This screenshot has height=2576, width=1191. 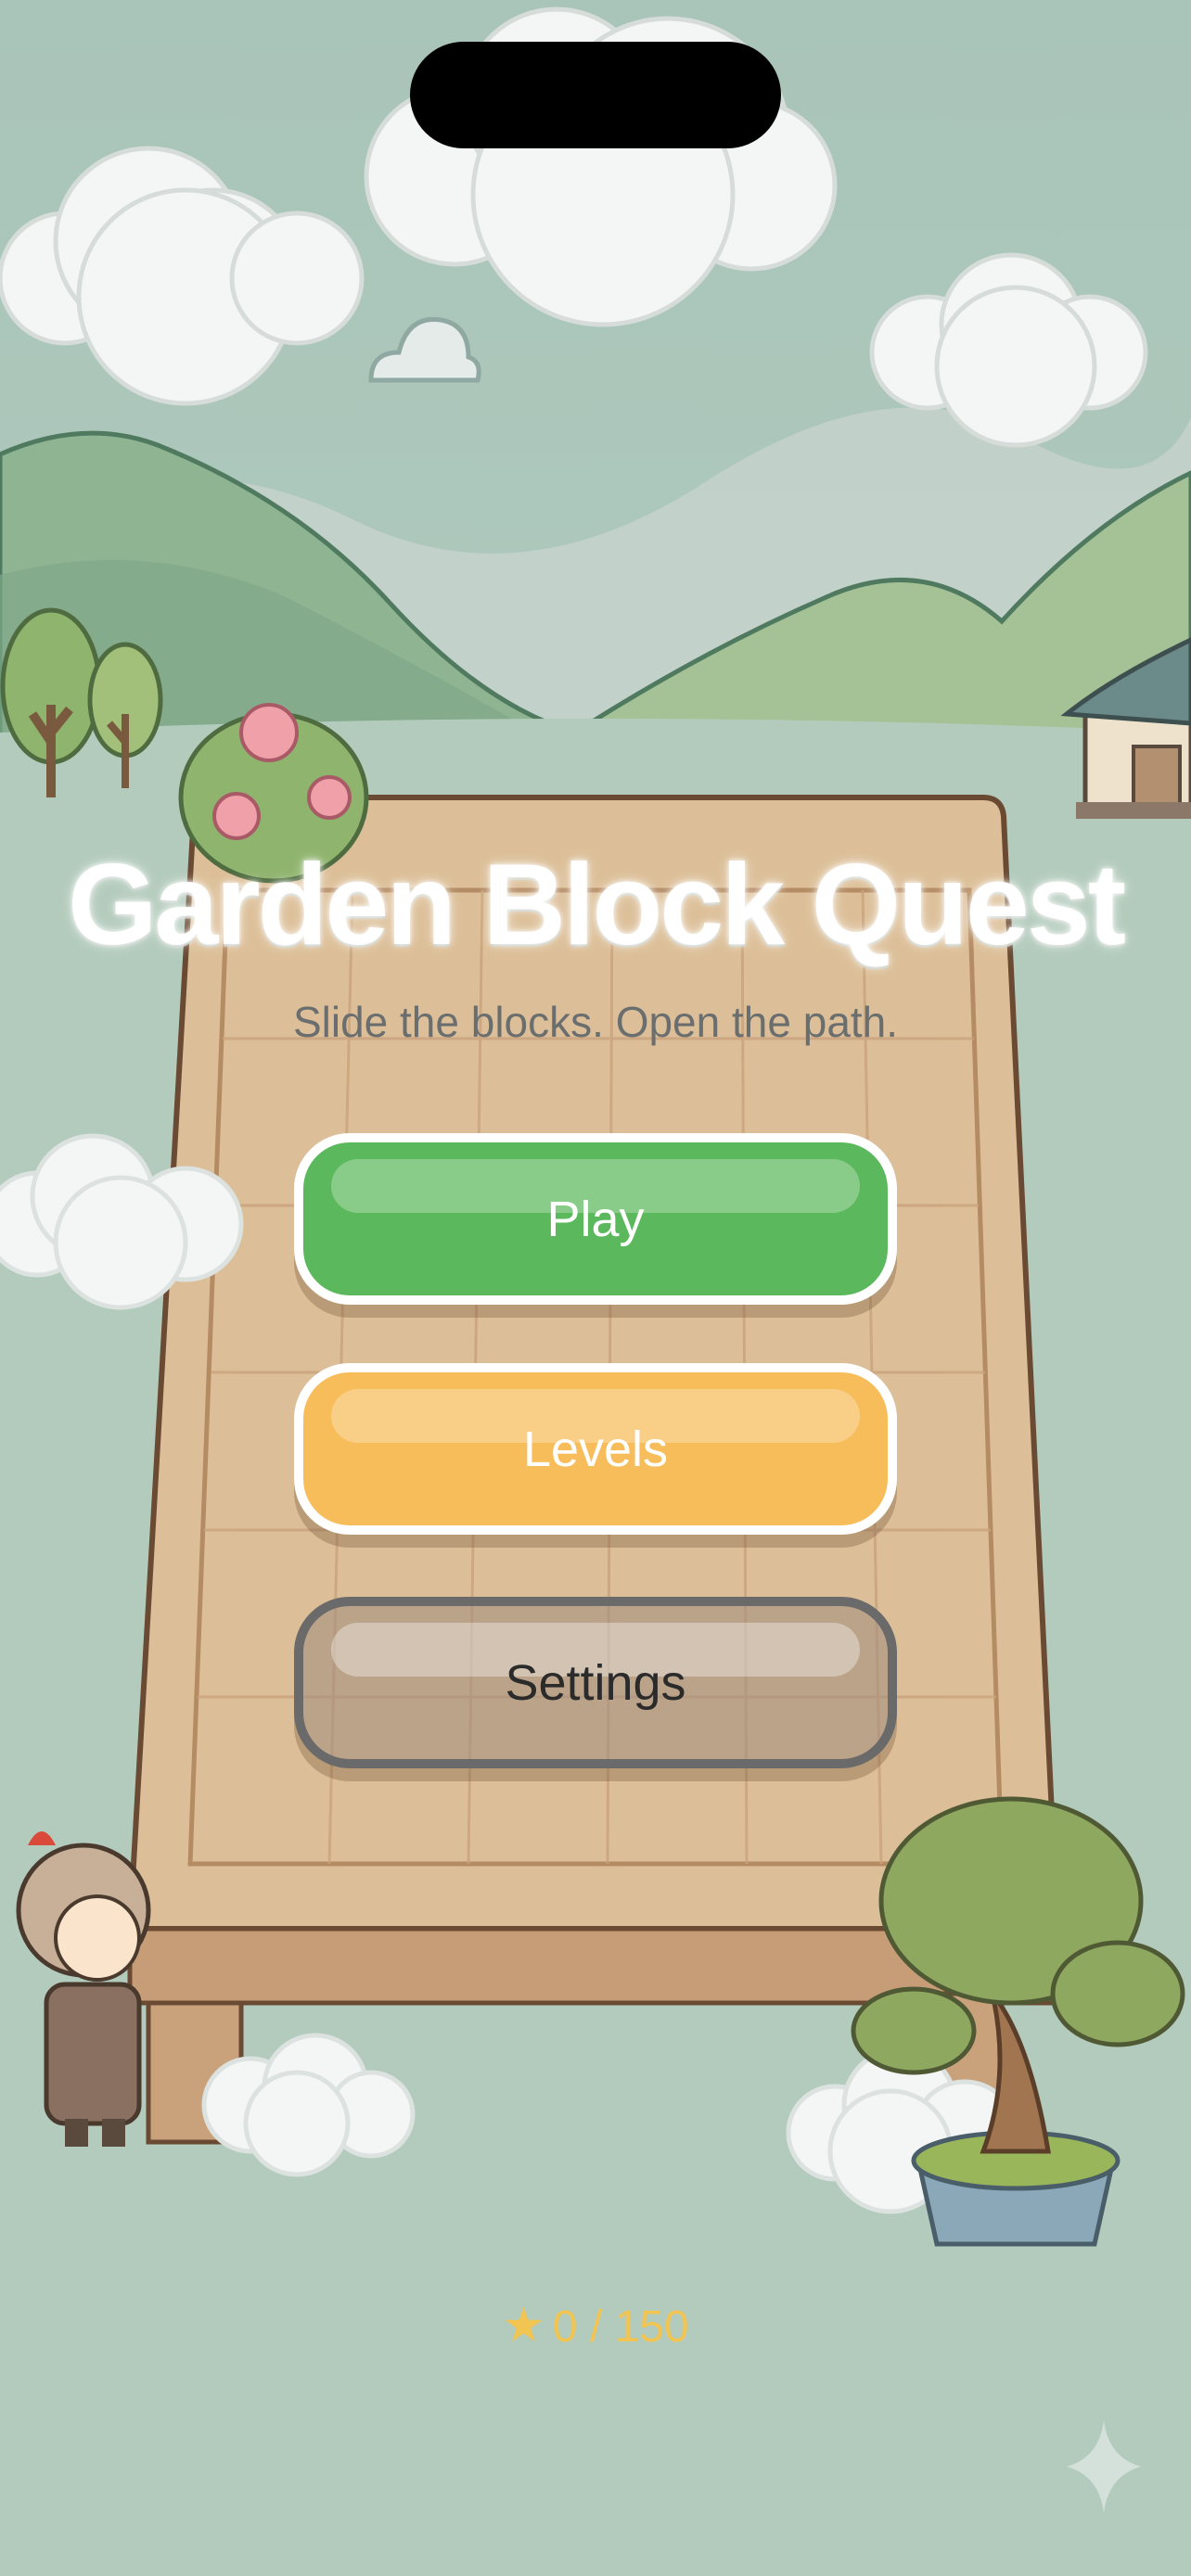 I want to click on cloud, so click(x=183, y=276).